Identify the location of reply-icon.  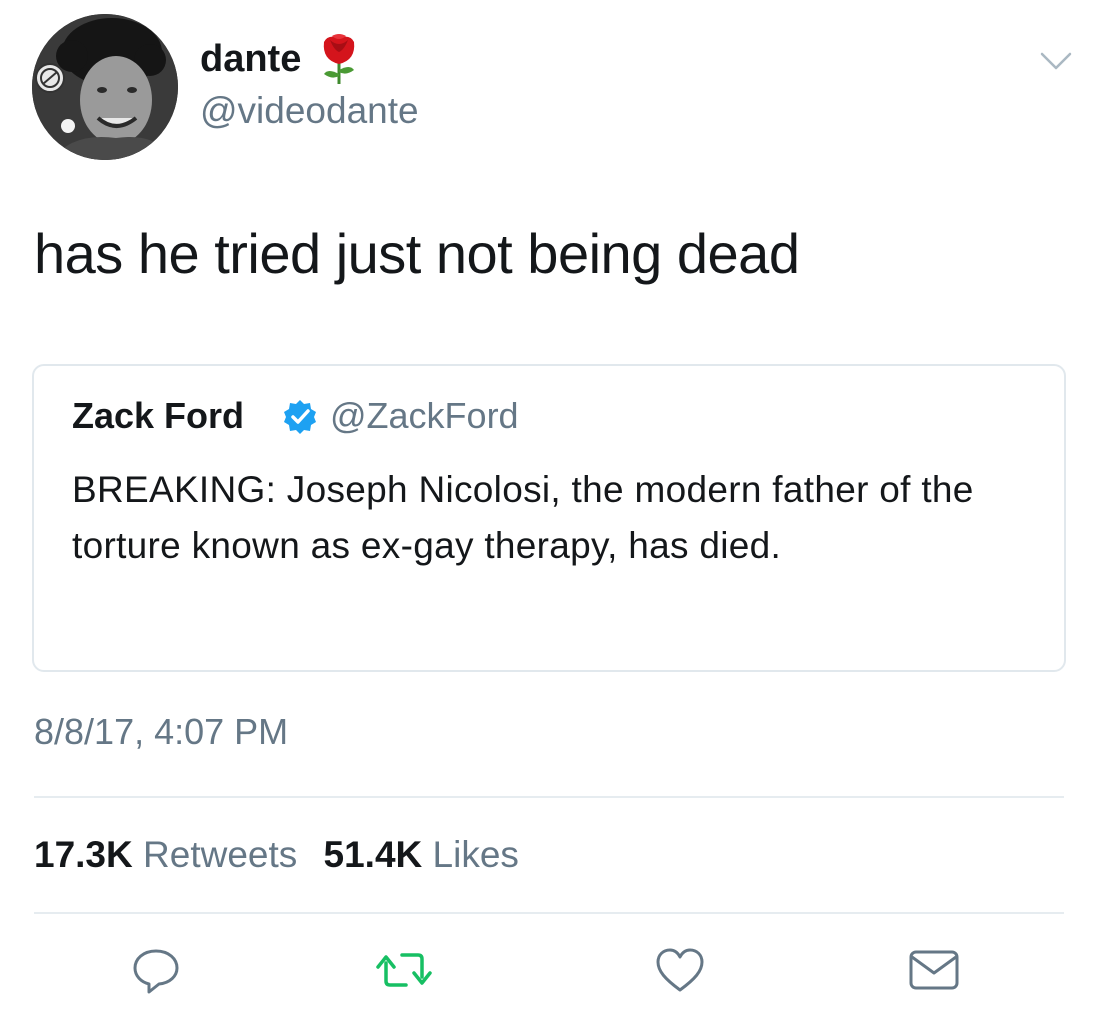
(156, 972).